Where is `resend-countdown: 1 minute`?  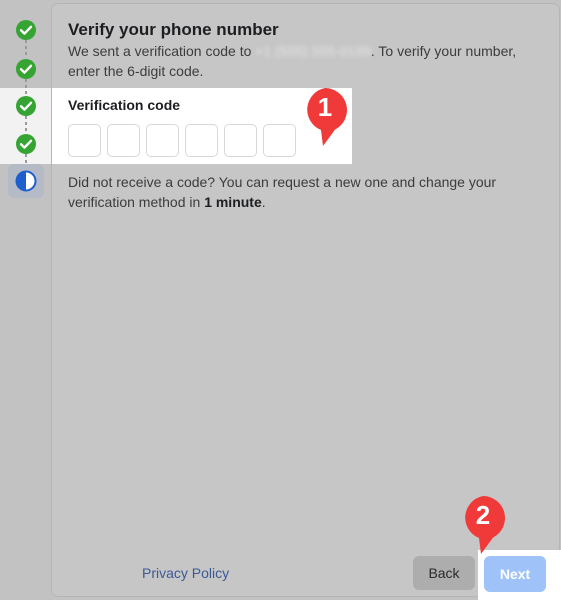
resend-countdown: 1 minute is located at coordinates (233, 202).